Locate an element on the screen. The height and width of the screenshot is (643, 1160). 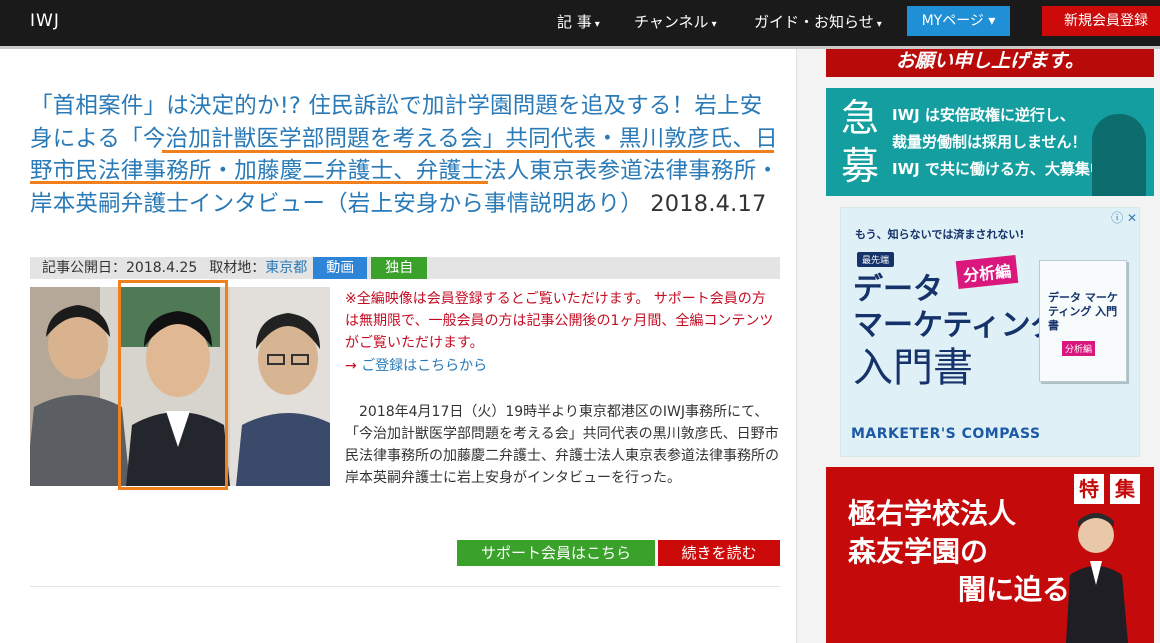
recruit-line: IWJ で共に働ける方、大募集中！ is located at coordinates (1006, 169).